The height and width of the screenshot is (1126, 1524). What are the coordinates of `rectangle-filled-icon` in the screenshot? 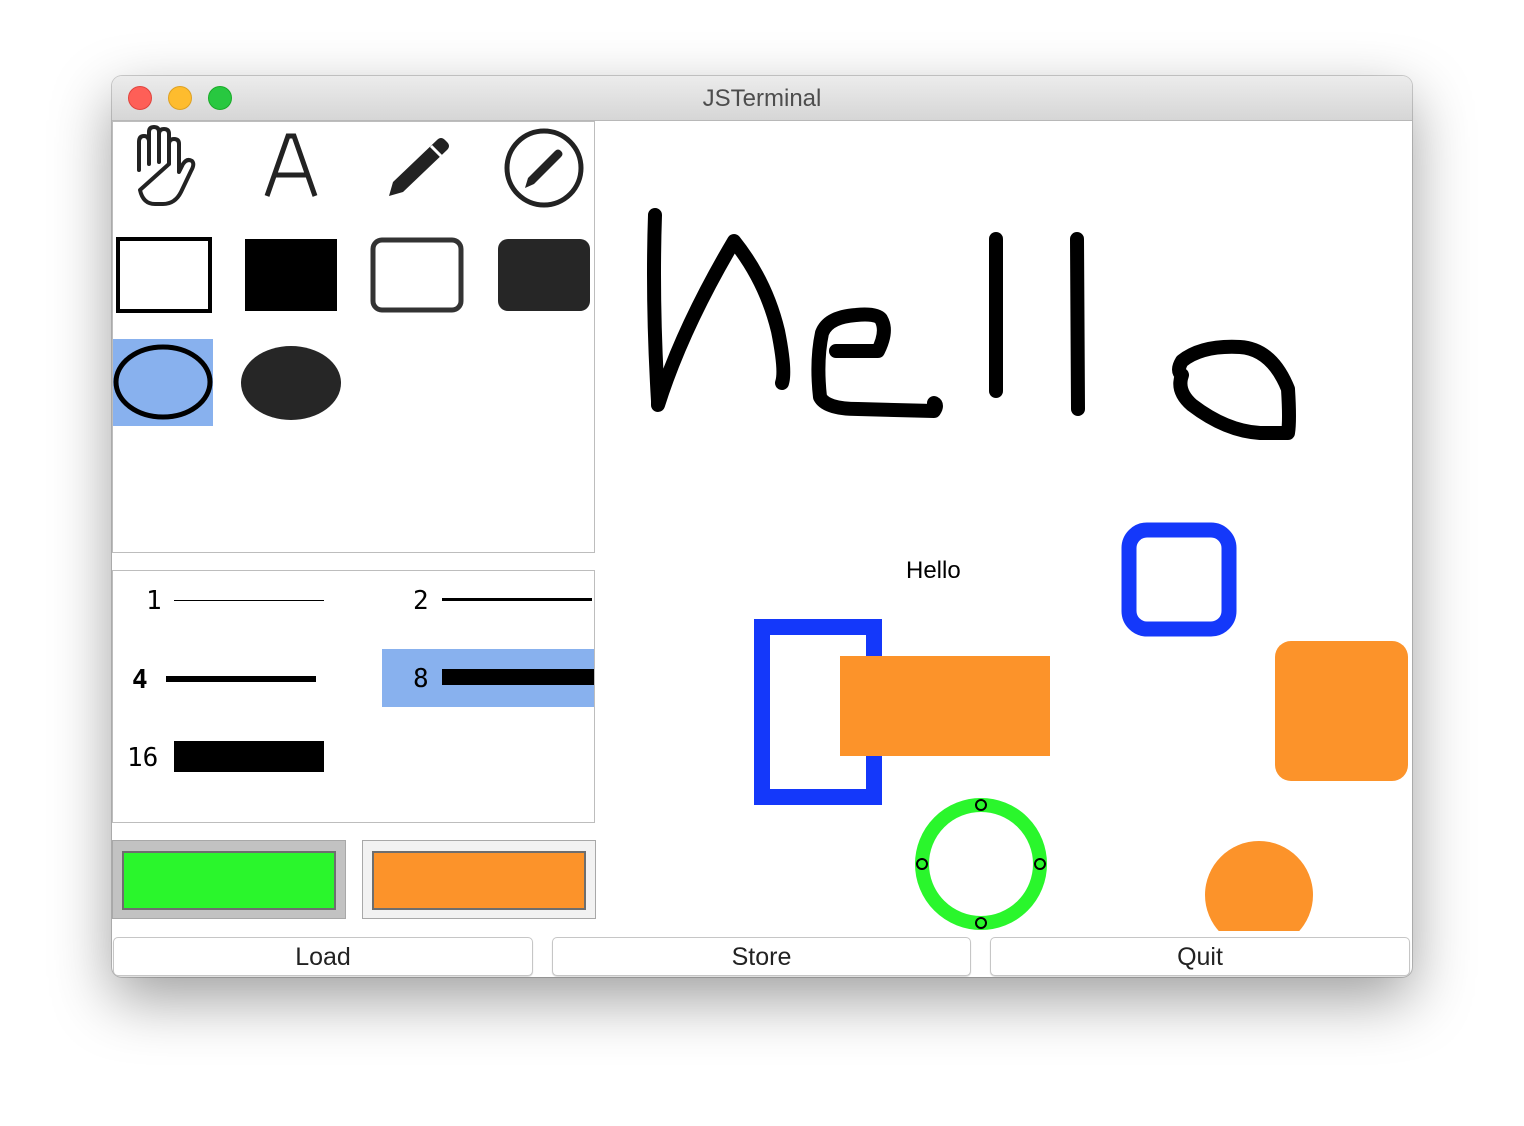 It's located at (291, 275).